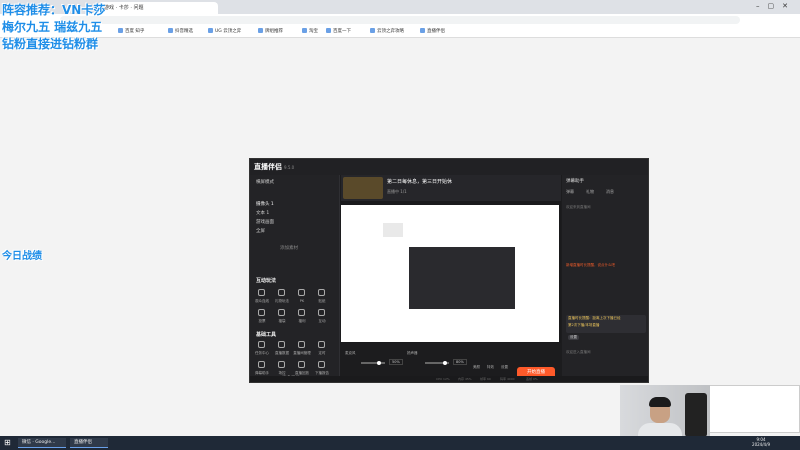 The height and width of the screenshot is (450, 800). What do you see at coordinates (180, 32) in the screenshot?
I see `bookmark-item: 抖音精选` at bounding box center [180, 32].